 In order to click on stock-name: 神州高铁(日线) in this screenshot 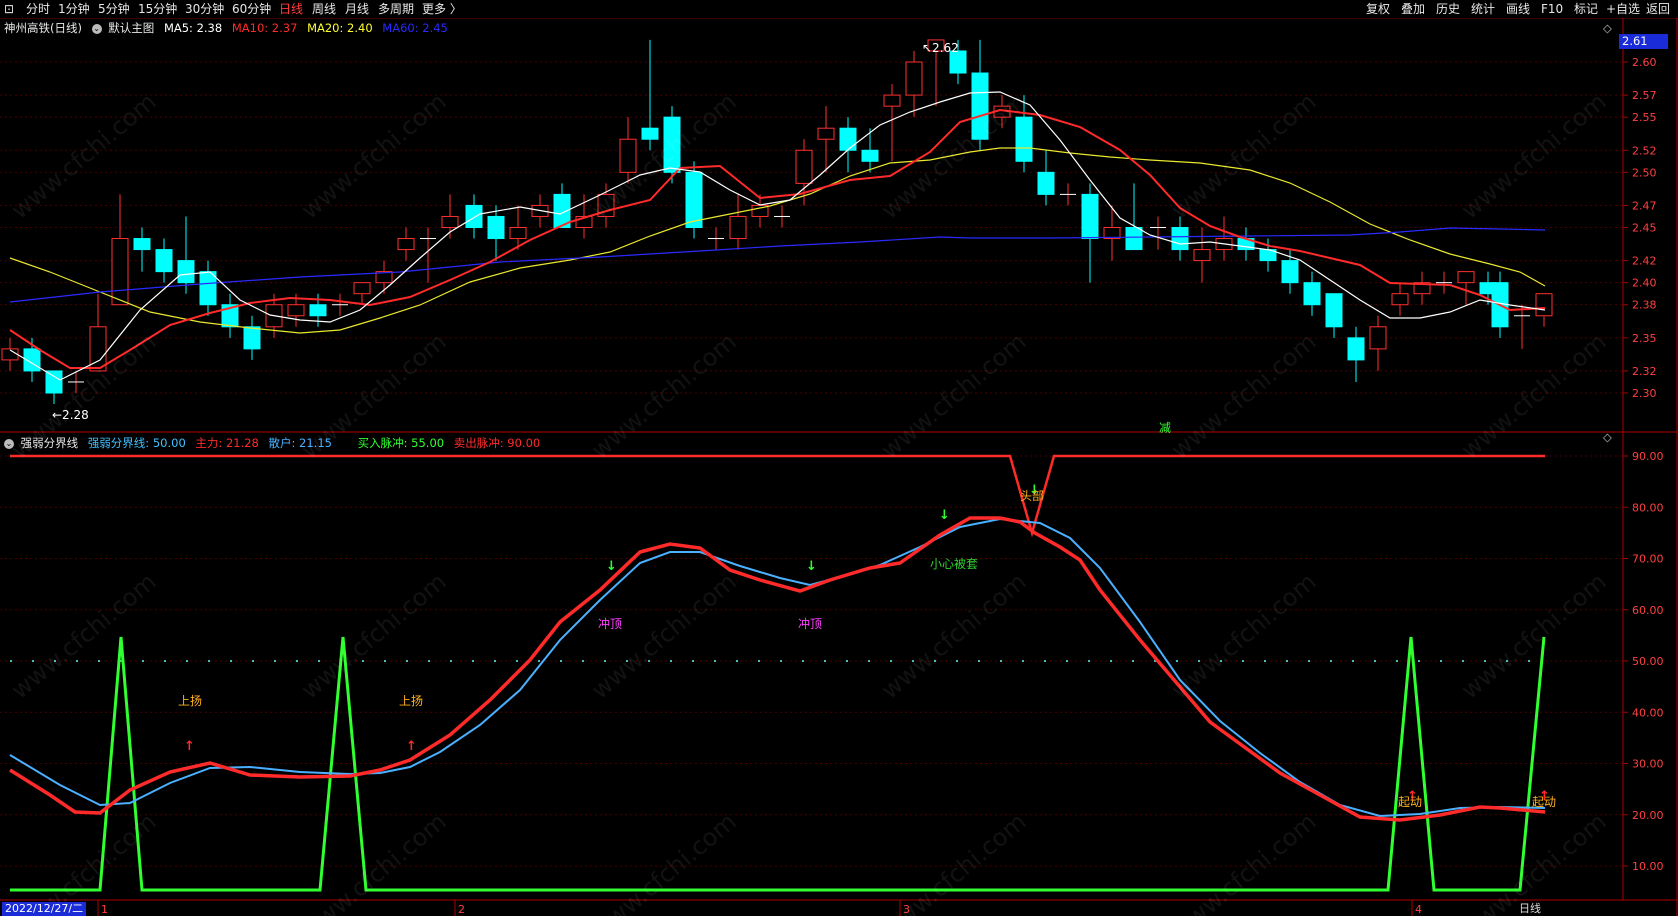, I will do `click(43, 28)`.